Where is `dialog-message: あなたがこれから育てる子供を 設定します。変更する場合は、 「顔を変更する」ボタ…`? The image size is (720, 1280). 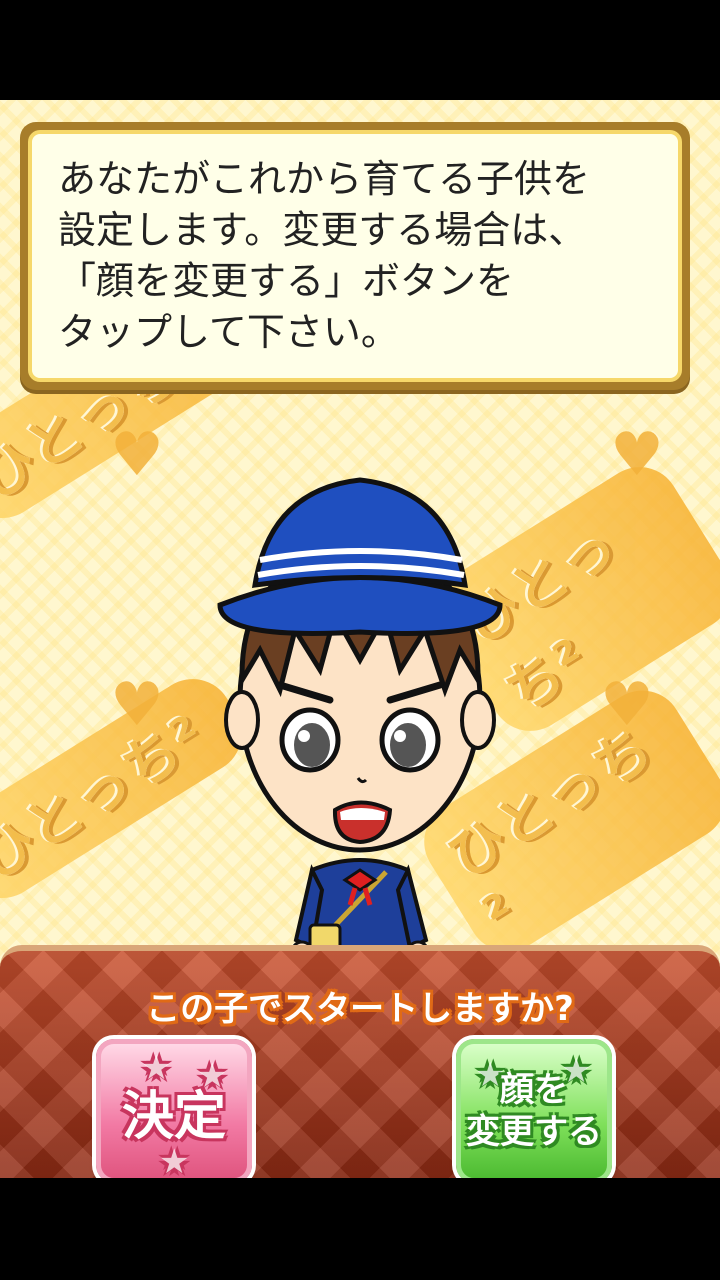 dialog-message: あなたがこれから育てる子供を 設定します。変更する場合は、 「顔を変更する」ボタ… is located at coordinates (324, 255).